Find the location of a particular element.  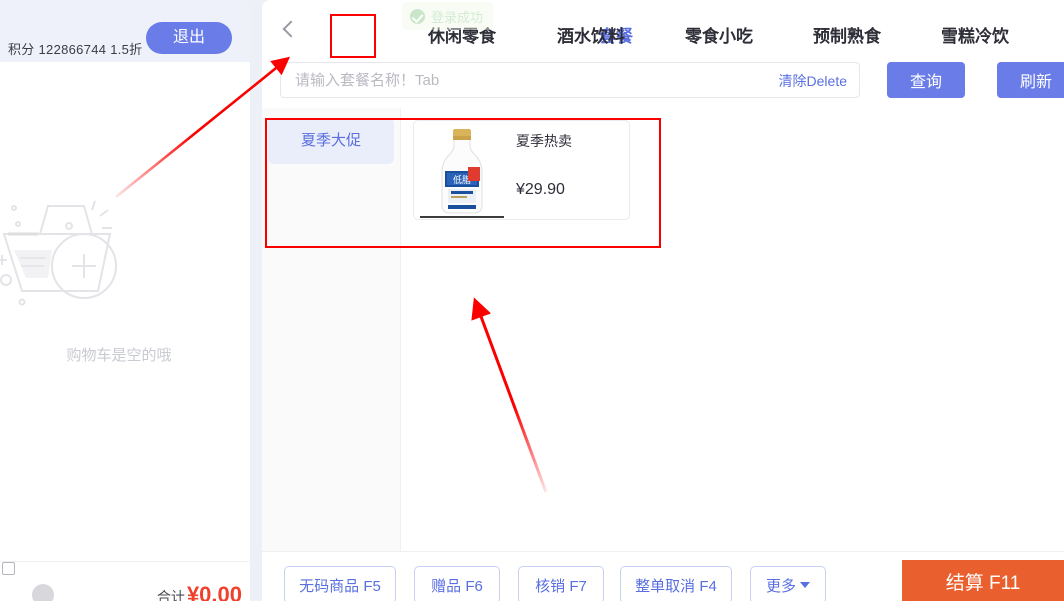

empty-cart-text: 购物车是空的哦 is located at coordinates (119, 355).